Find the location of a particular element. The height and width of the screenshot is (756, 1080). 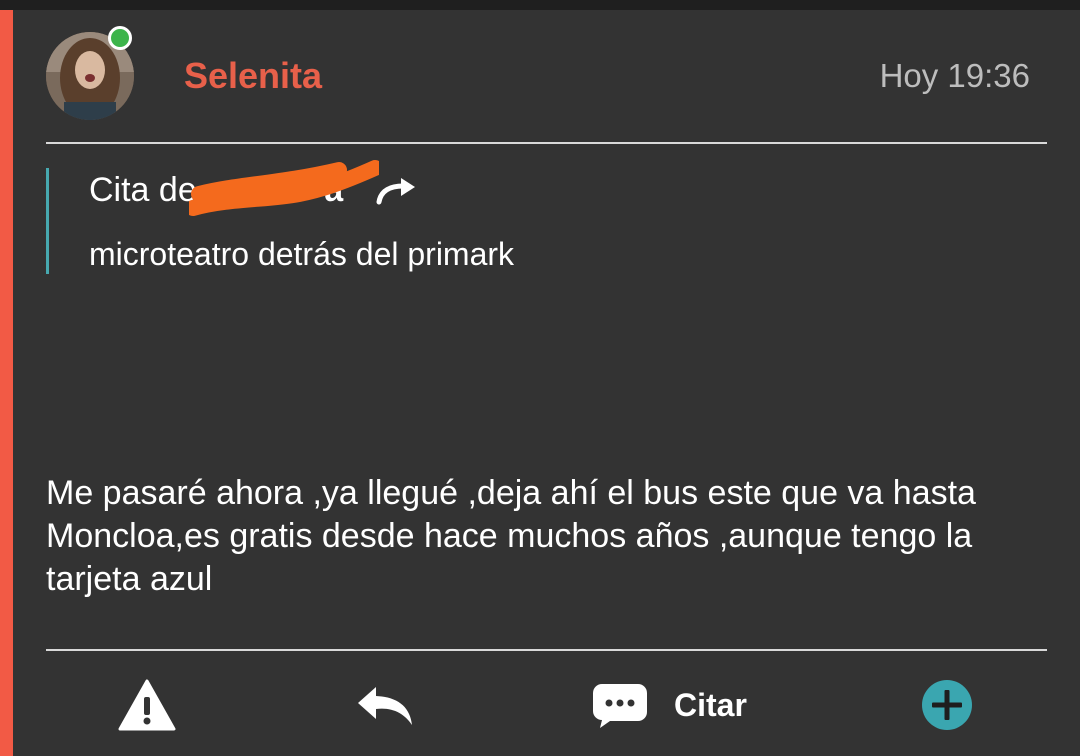

quote-text: microteatro detrás del primark is located at coordinates (302, 254).